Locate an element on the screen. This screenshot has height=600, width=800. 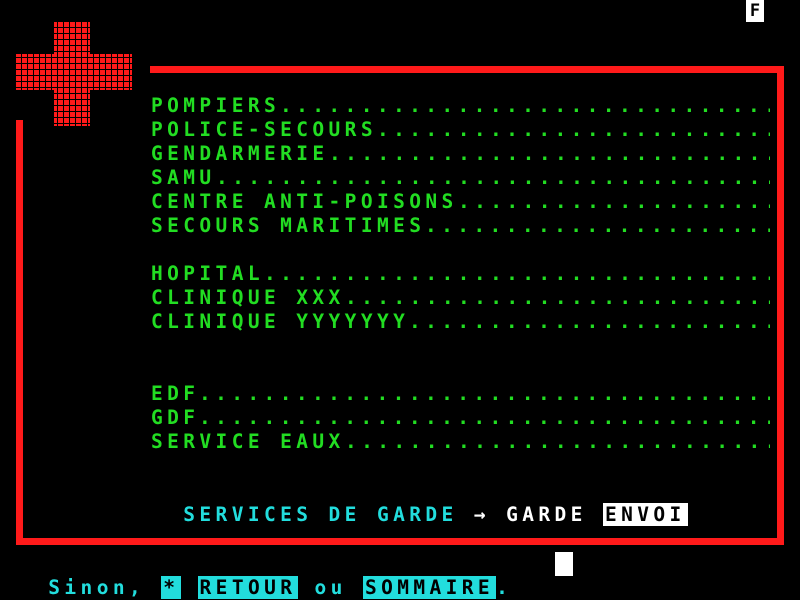
list-item: POLICE-SECOURS is located at coordinates (264, 130).